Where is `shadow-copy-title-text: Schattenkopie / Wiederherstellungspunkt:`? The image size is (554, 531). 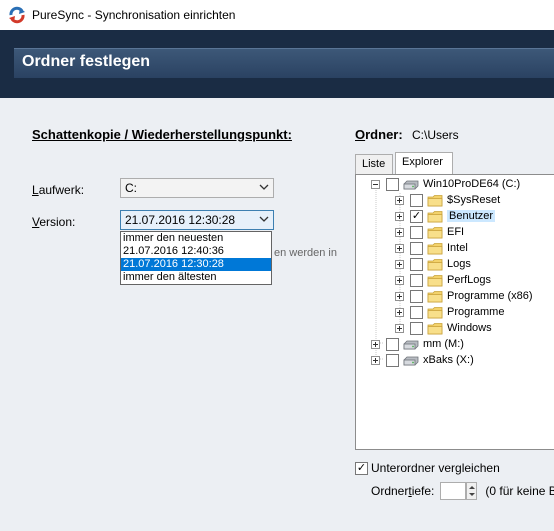 shadow-copy-title-text: Schattenkopie / Wiederherstellungspunkt: is located at coordinates (162, 134).